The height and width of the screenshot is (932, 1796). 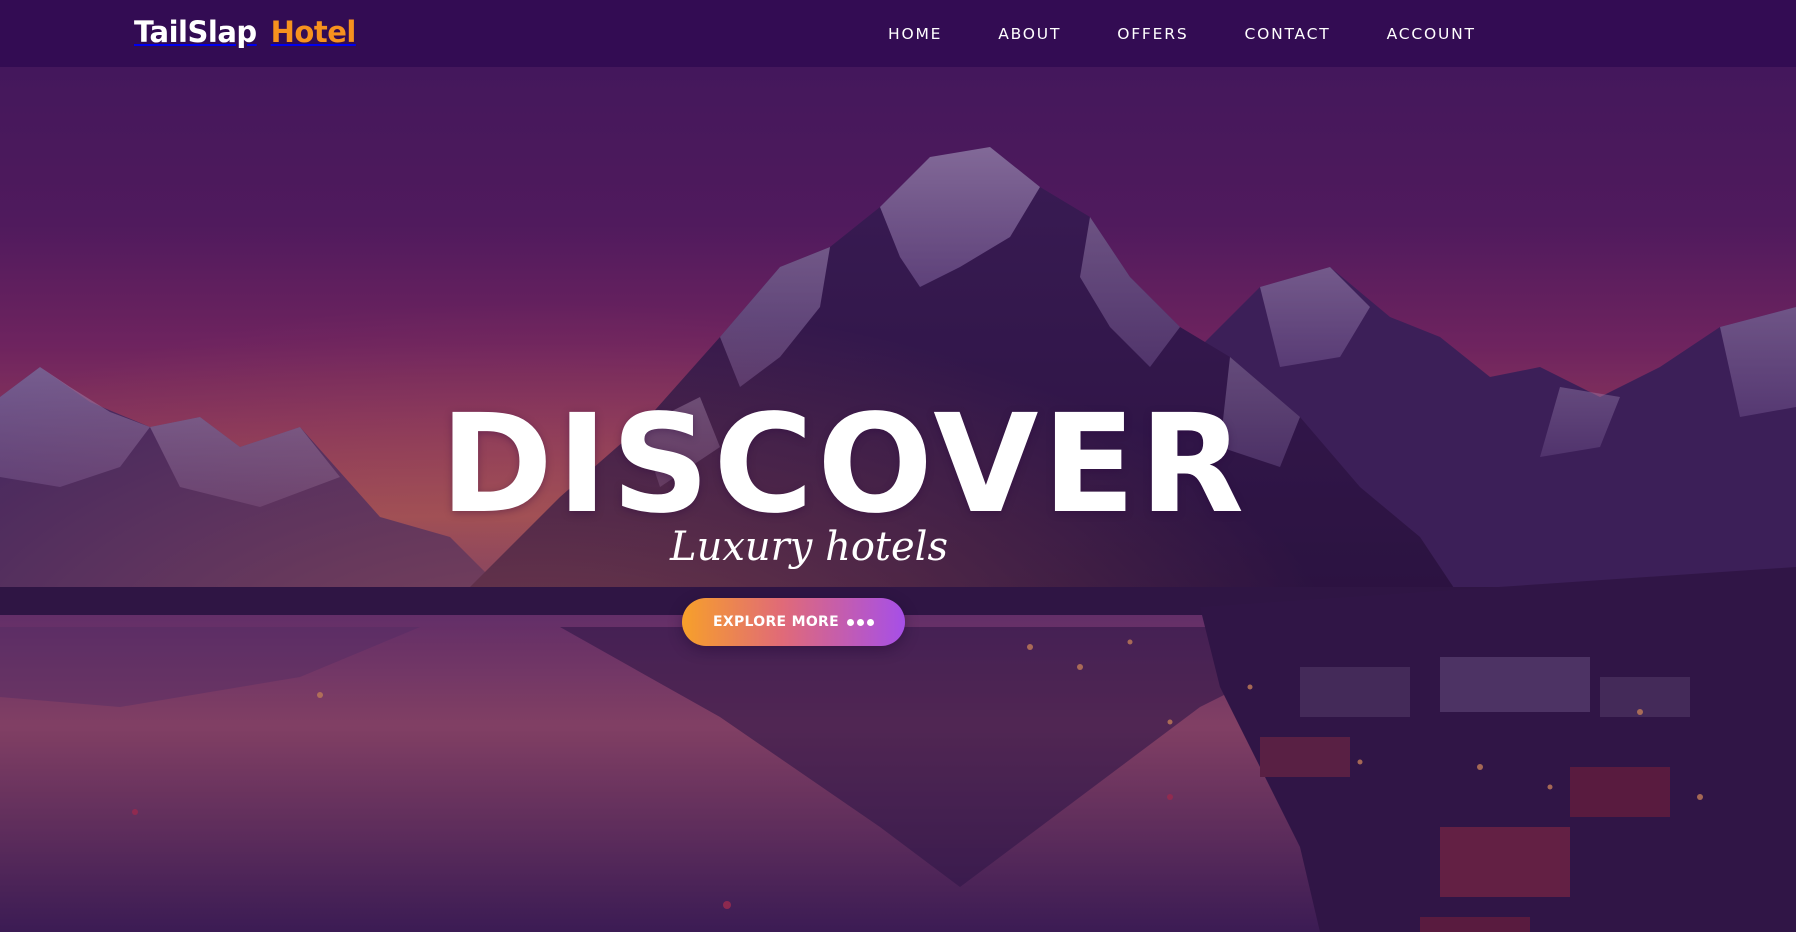 I want to click on nav-contact-link: CONTACT, so click(x=1287, y=34).